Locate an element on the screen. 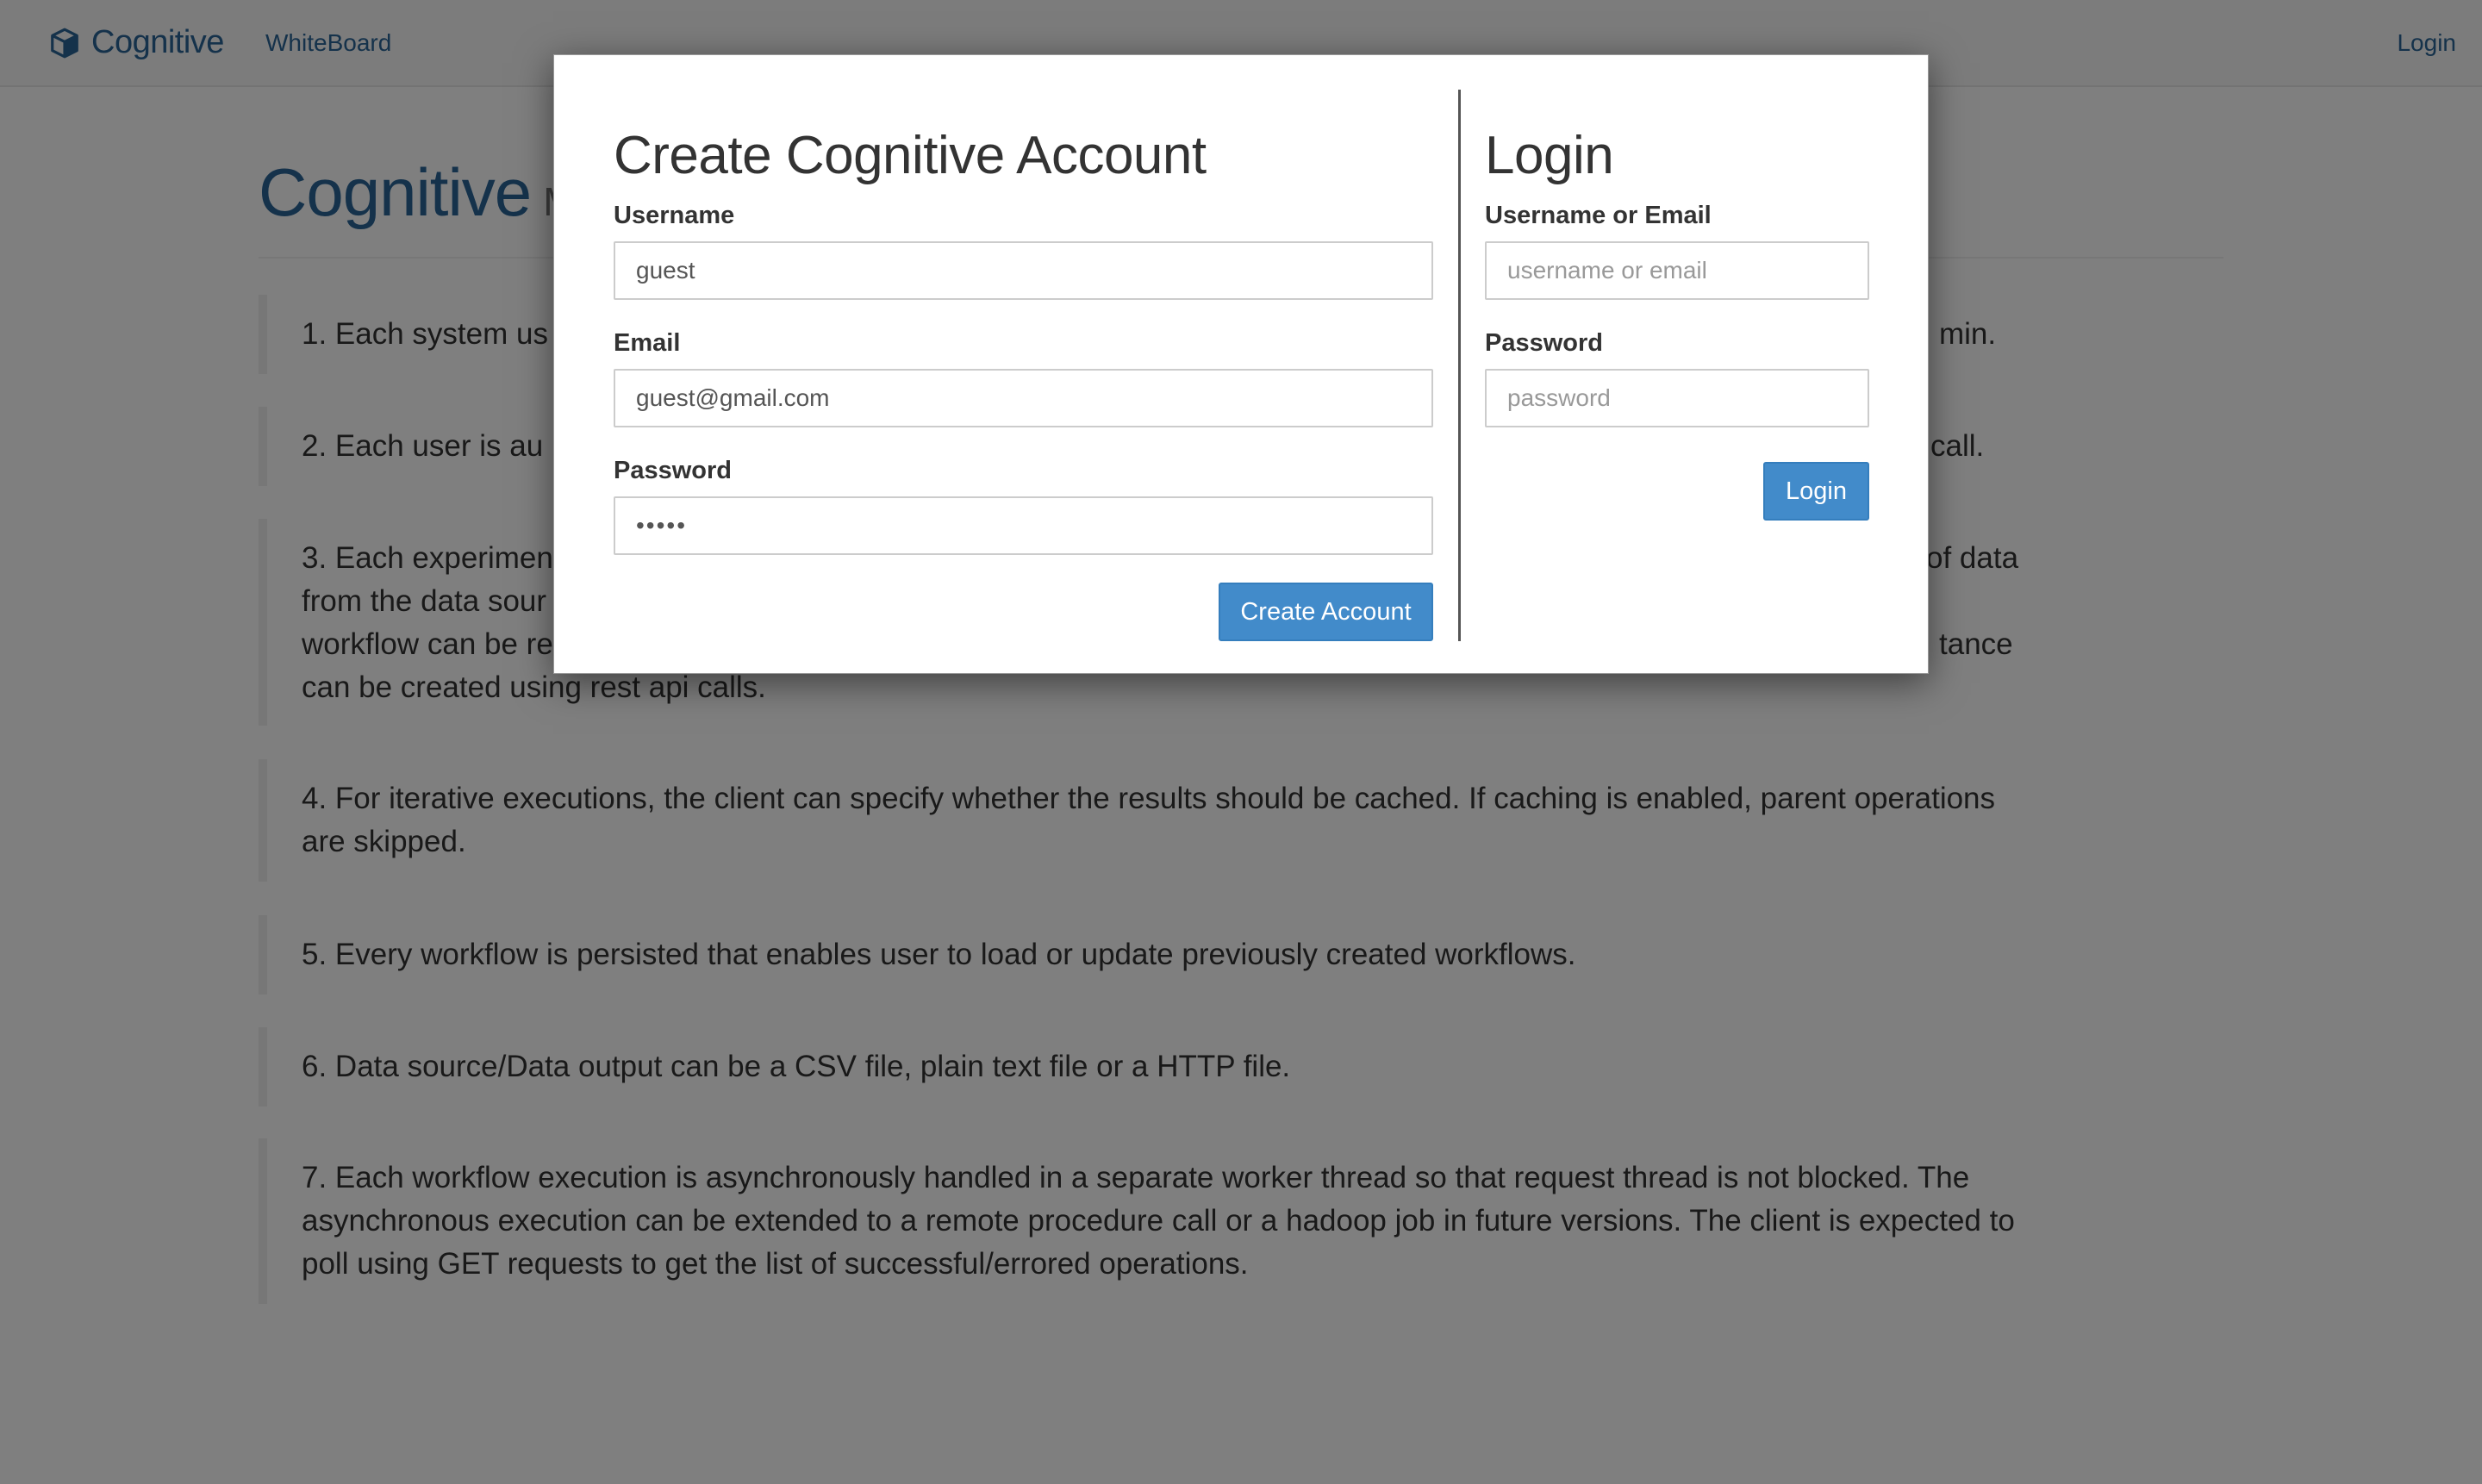  create-account-button: Create Account is located at coordinates (1326, 612).